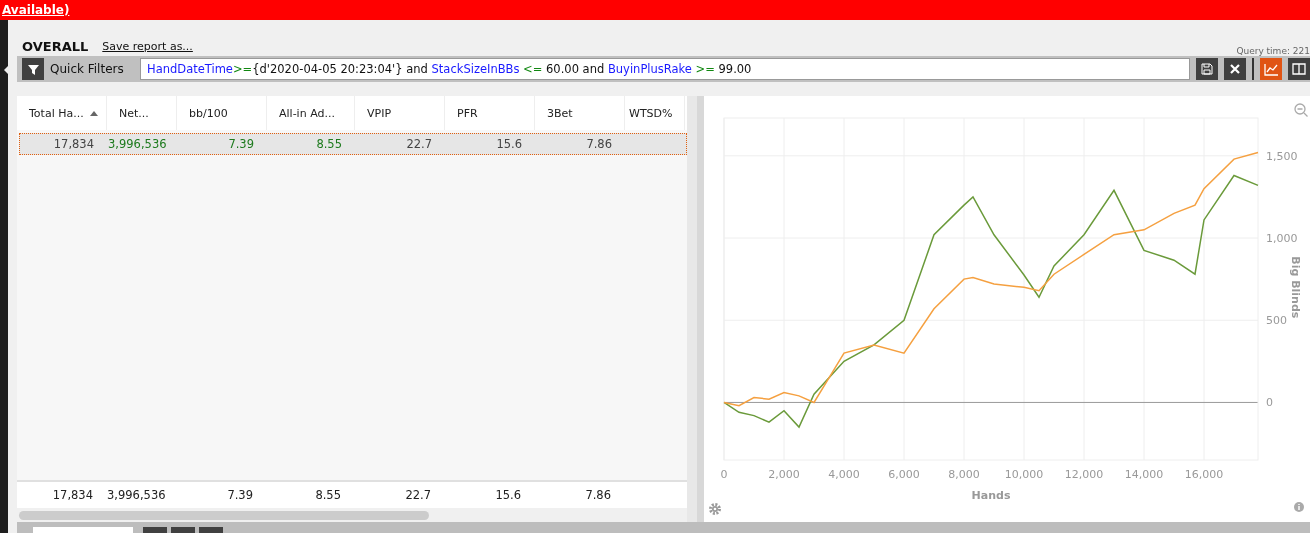 This screenshot has width=1310, height=533. I want to click on filter-button, so click(33, 69).